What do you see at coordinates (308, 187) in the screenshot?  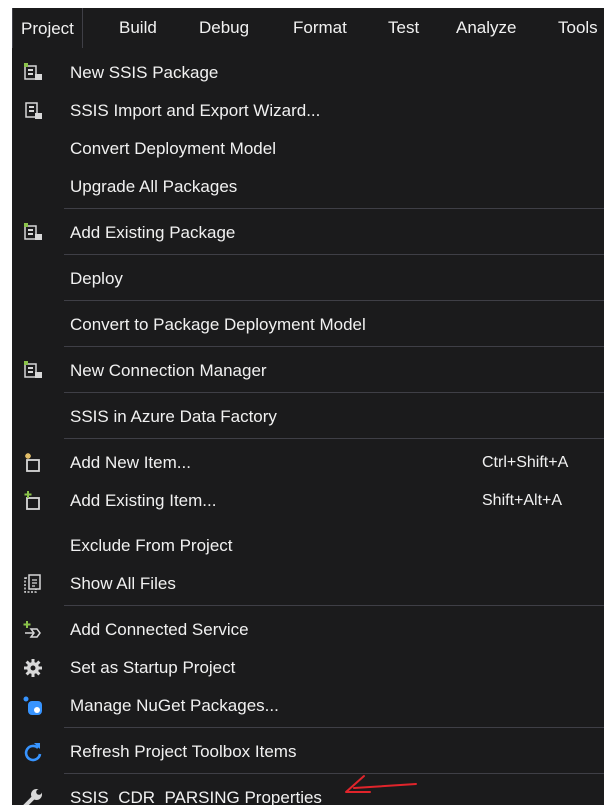 I see `menu-item-upgrade-all-packages: Upgrade All Packages` at bounding box center [308, 187].